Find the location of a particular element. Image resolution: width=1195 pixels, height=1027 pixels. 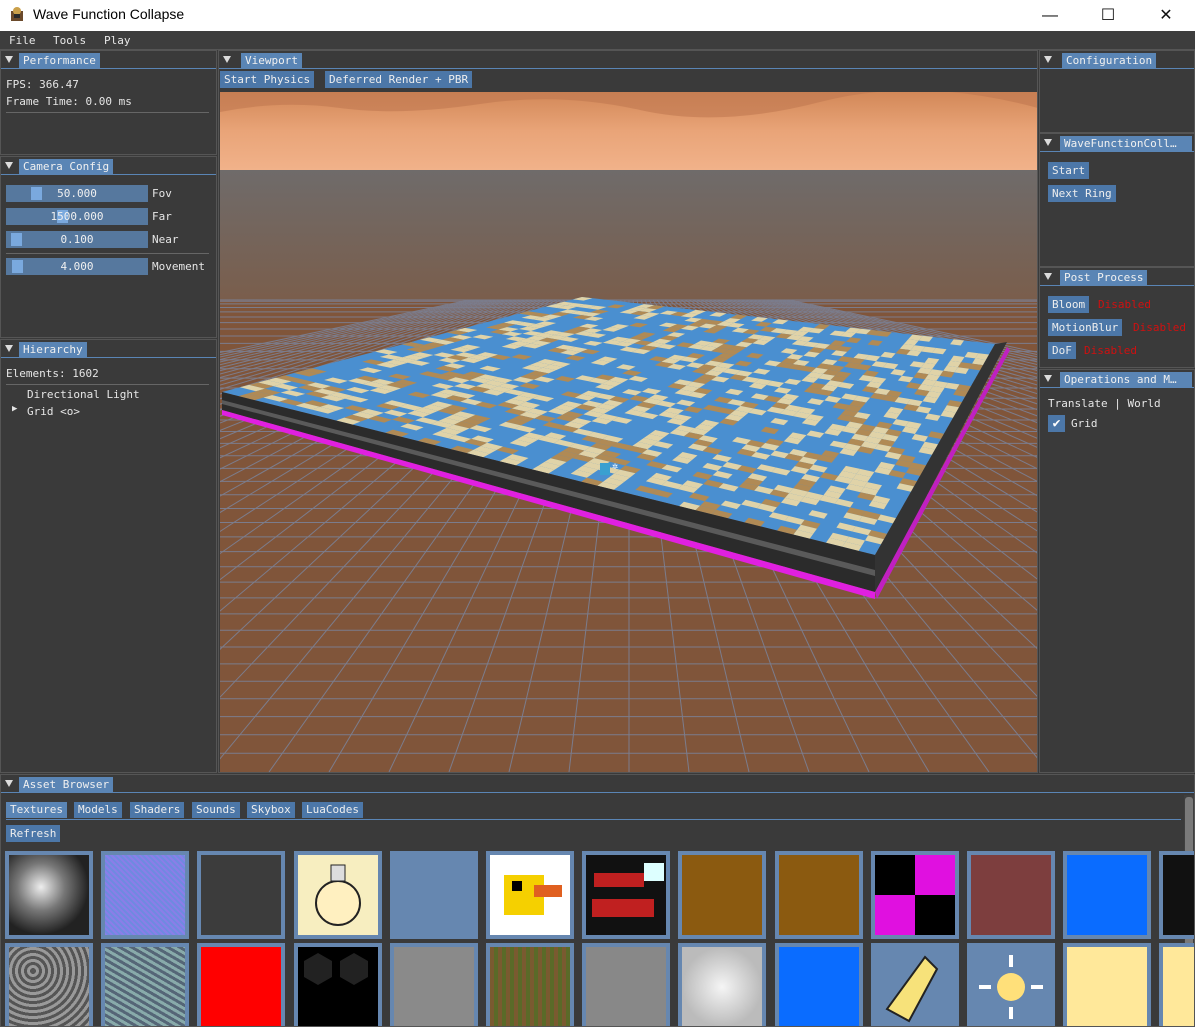

asset-tab-skybox: Skybox is located at coordinates (271, 810).